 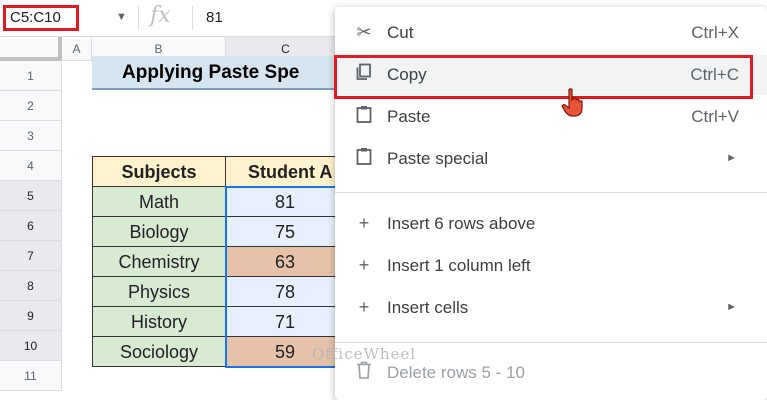 I want to click on row-header-11: 11, so click(x=31, y=376).